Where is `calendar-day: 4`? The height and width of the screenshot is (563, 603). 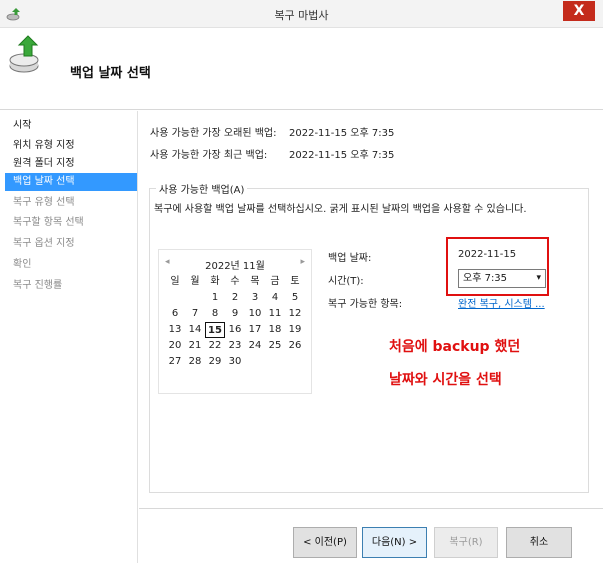
calendar-day: 4 is located at coordinates (275, 298).